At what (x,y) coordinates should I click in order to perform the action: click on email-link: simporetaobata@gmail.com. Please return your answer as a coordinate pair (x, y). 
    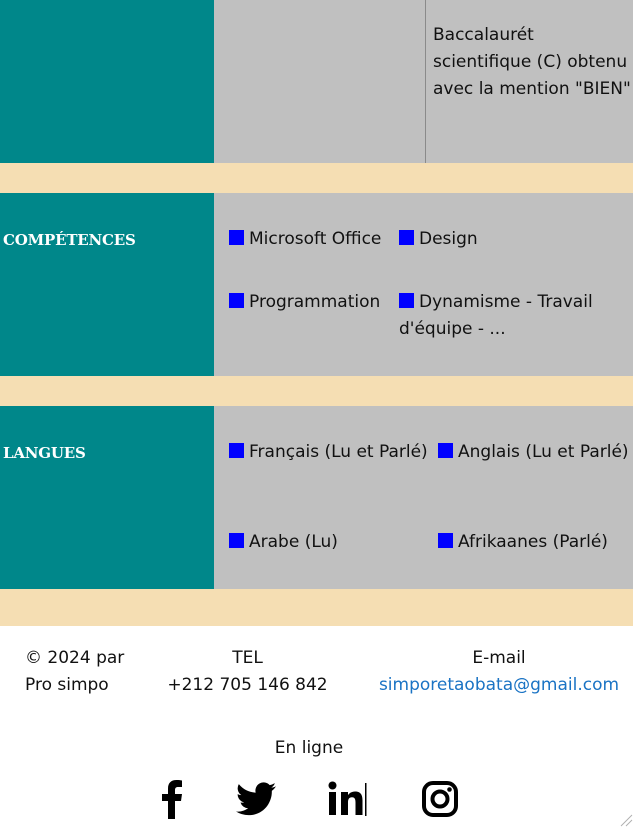
    Looking at the image, I should click on (499, 685).